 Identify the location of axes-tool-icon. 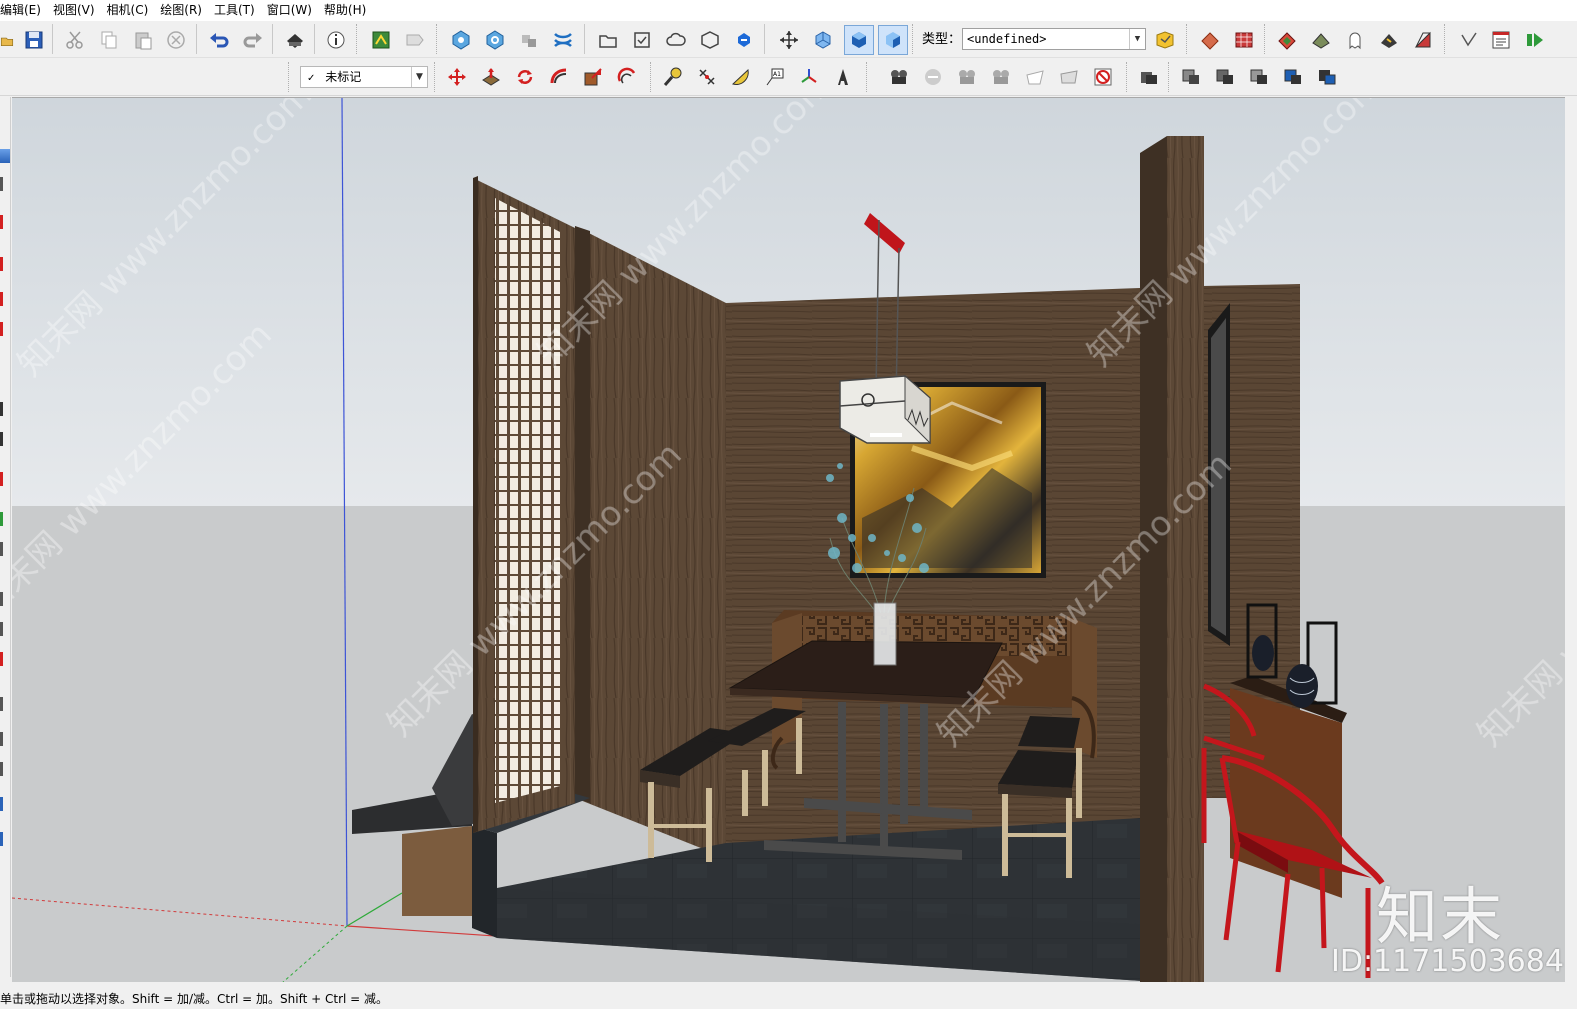
(809, 77).